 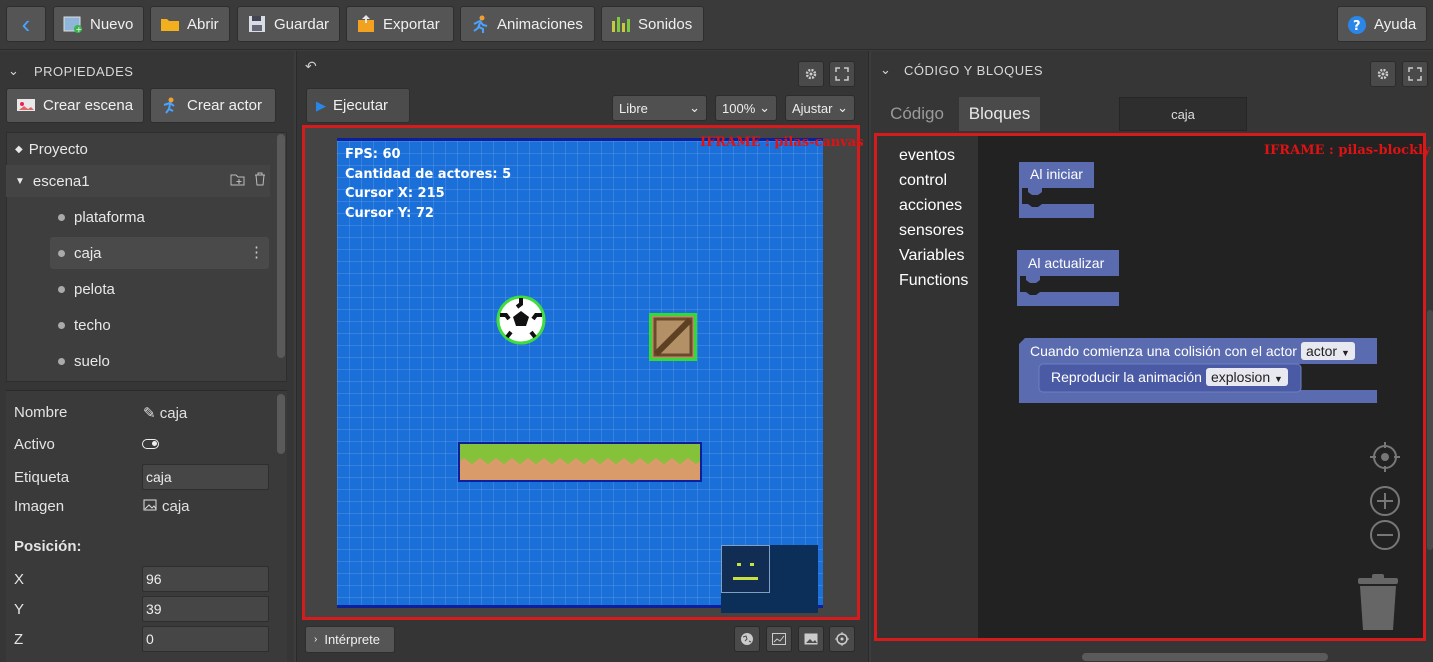 What do you see at coordinates (166, 506) in the screenshot?
I see `imagen-value: caja` at bounding box center [166, 506].